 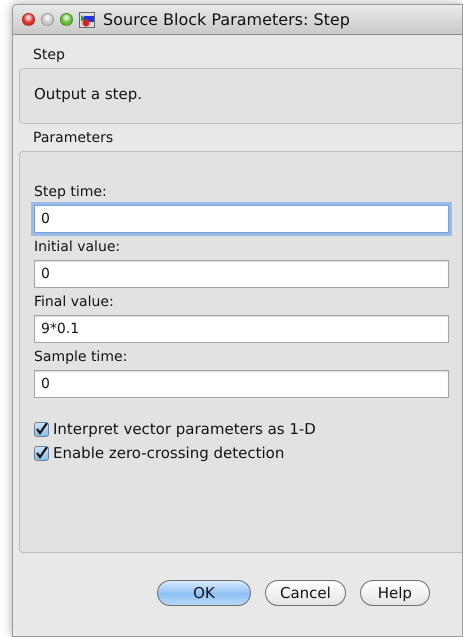 I want to click on dialog-button: Help, so click(x=395, y=593).